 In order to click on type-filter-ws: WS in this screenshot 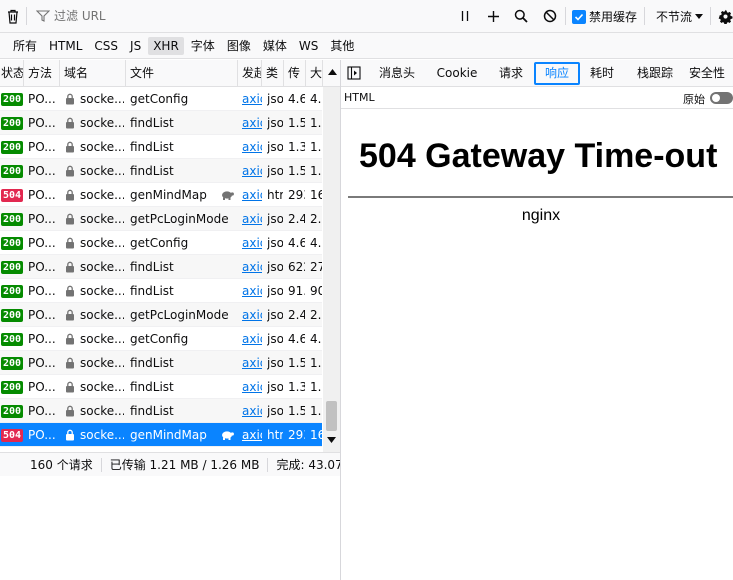, I will do `click(308, 46)`.